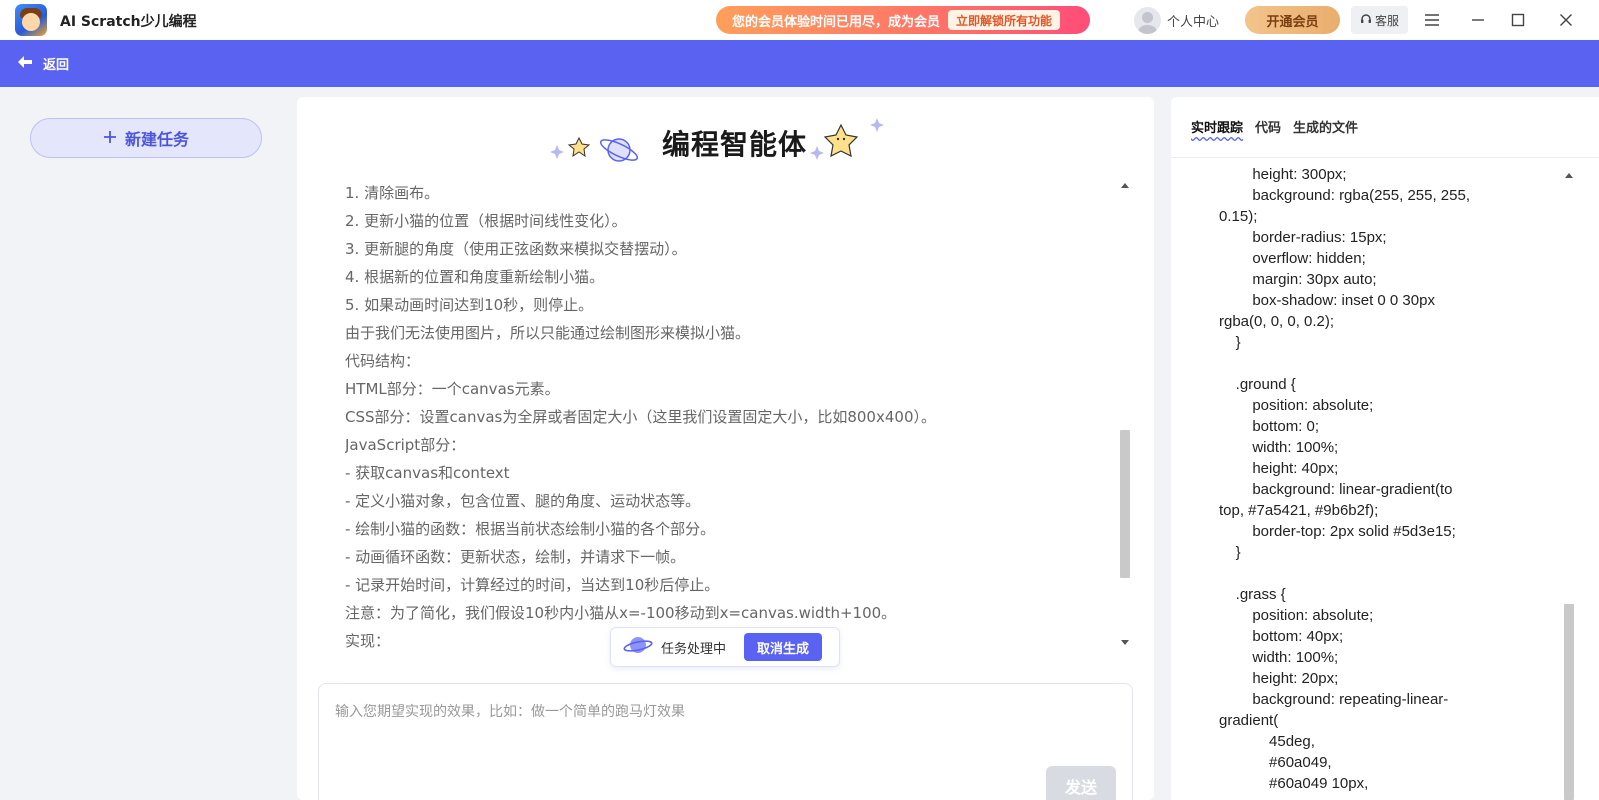 This screenshot has width=1599, height=800. I want to click on message-scrollbar, so click(1125, 414).